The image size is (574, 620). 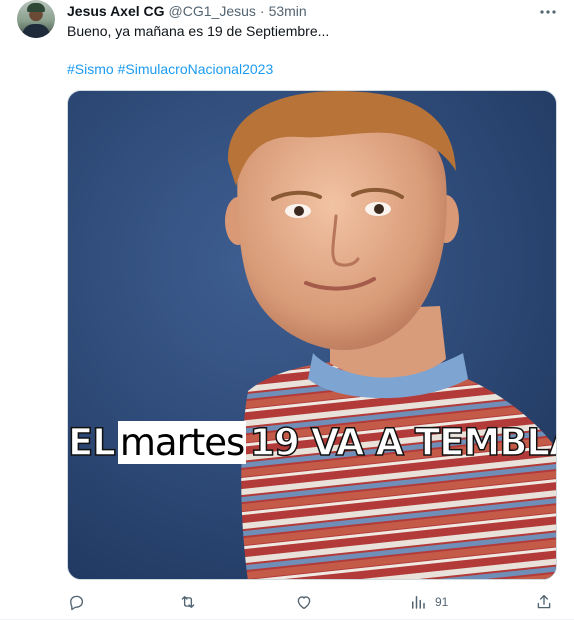 I want to click on retweet-button, so click(x=188, y=602).